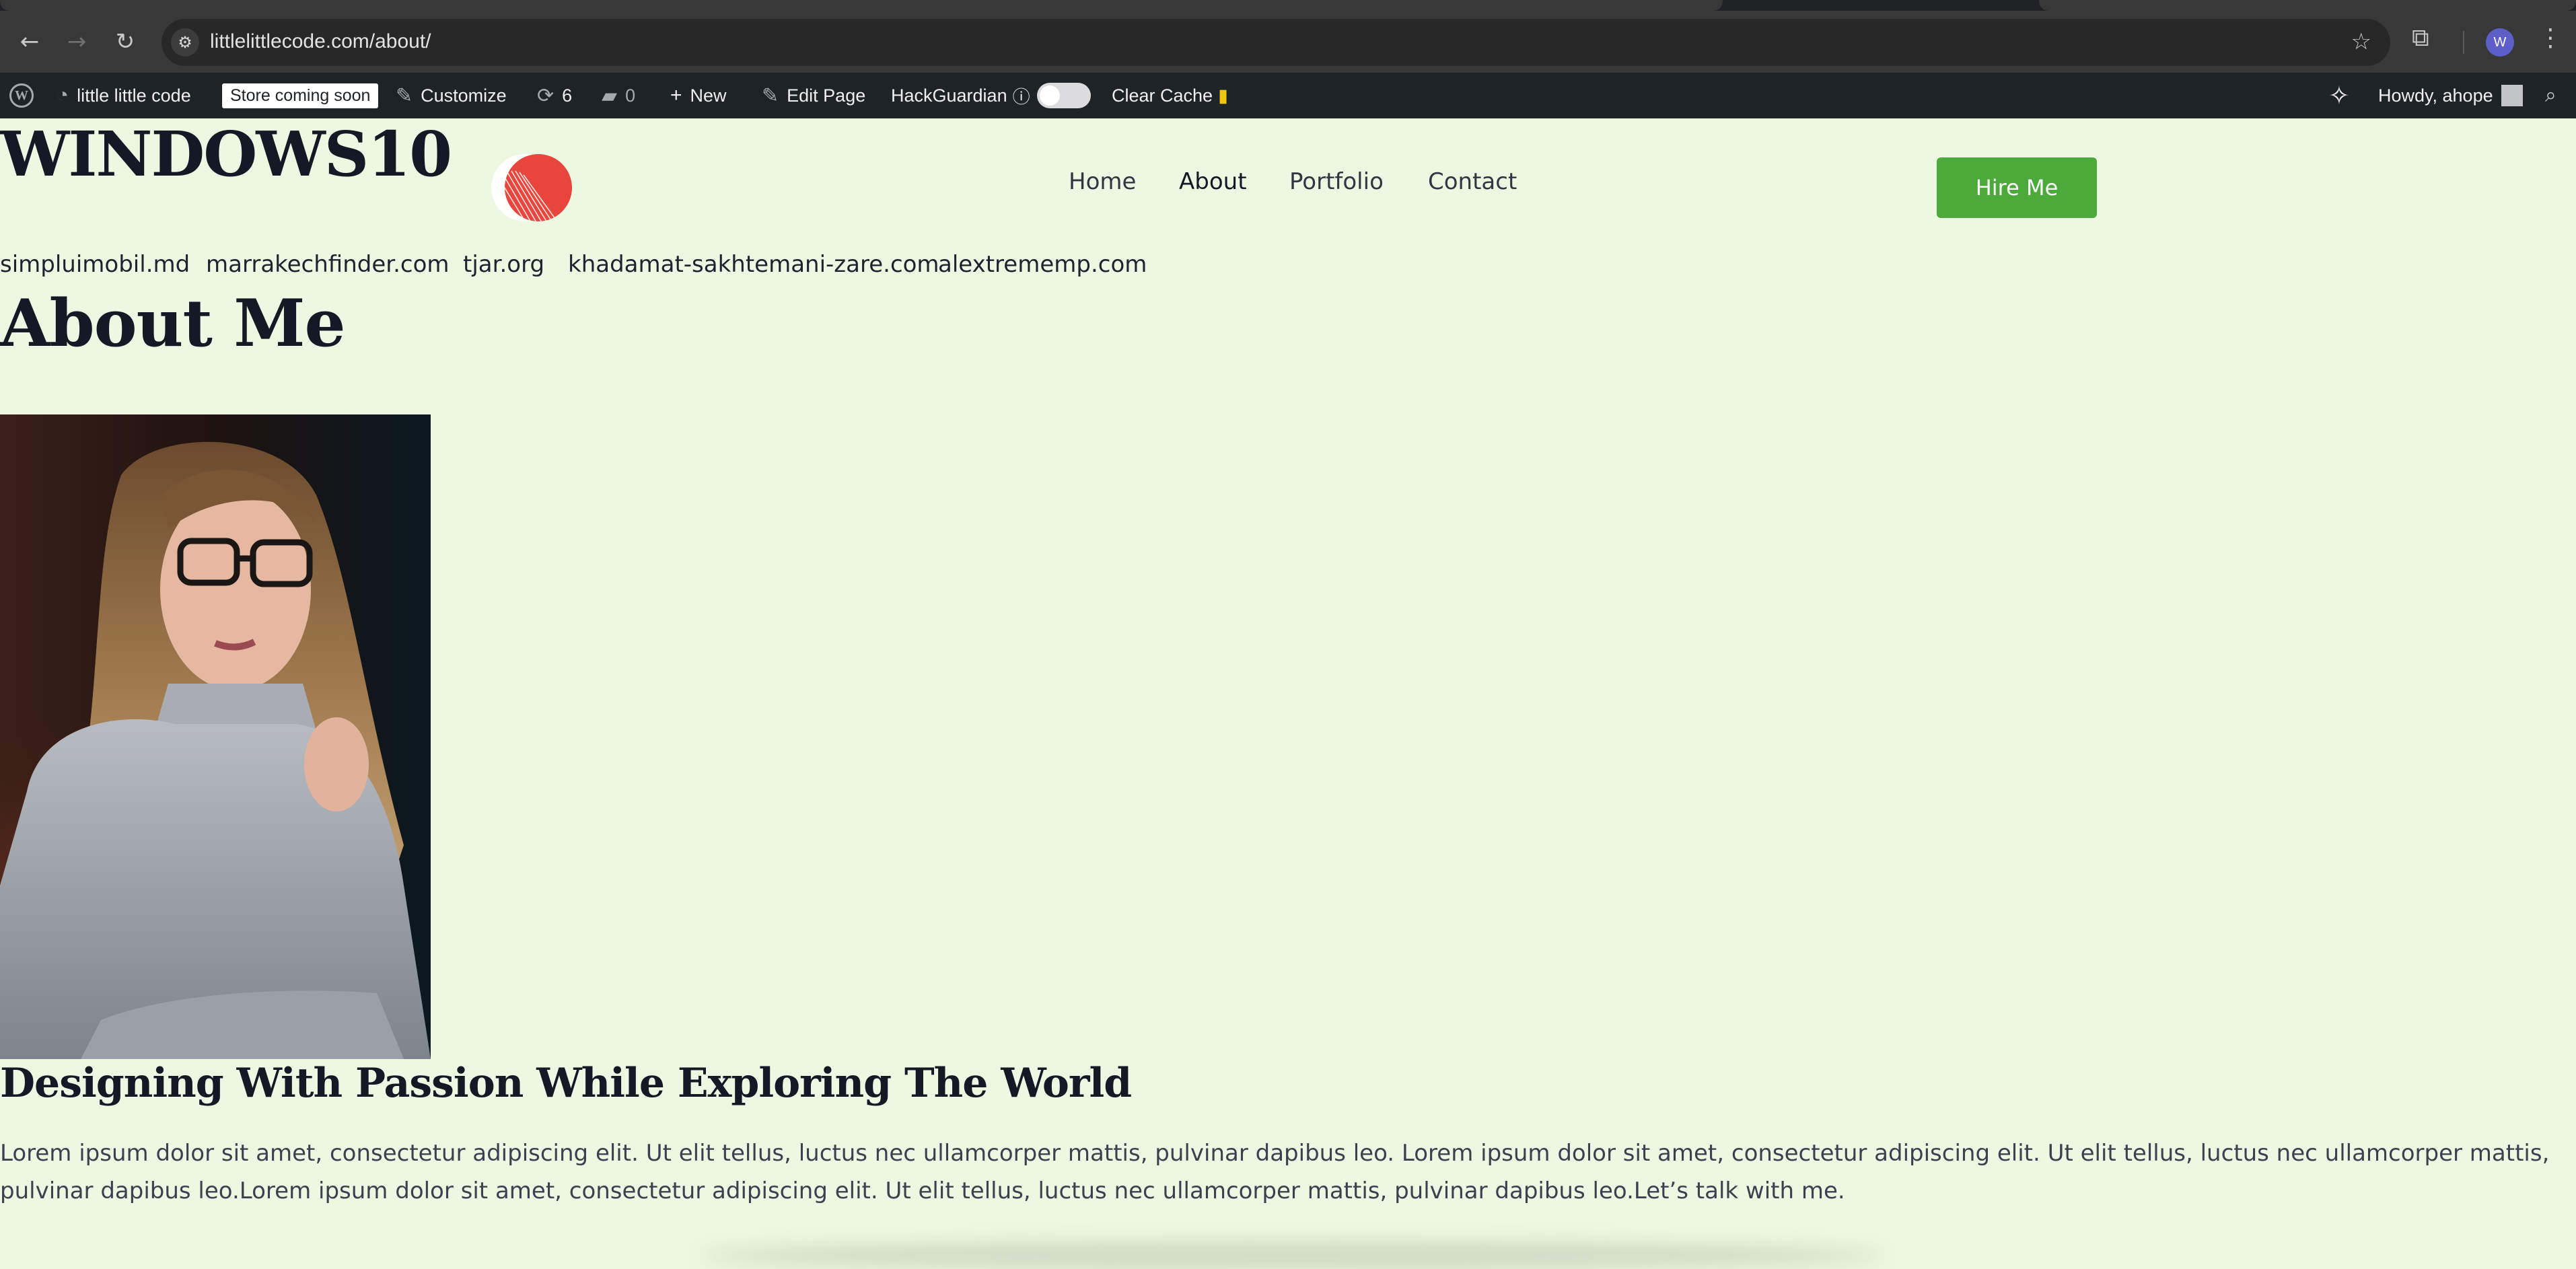 The width and height of the screenshot is (2576, 1269). I want to click on site-name-menu: ◔ little little code, so click(124, 95).